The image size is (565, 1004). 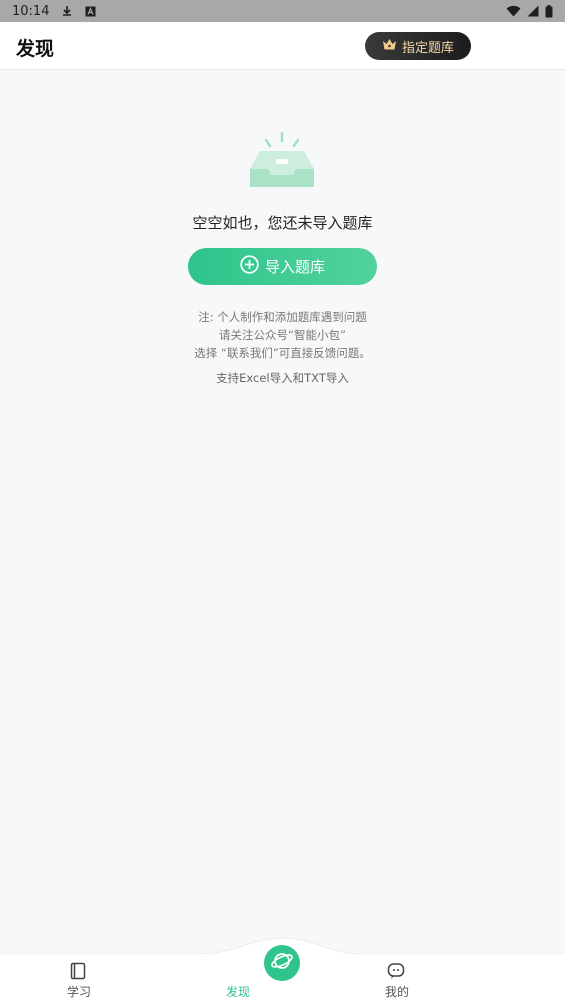 I want to click on discover-fab, so click(x=282, y=963).